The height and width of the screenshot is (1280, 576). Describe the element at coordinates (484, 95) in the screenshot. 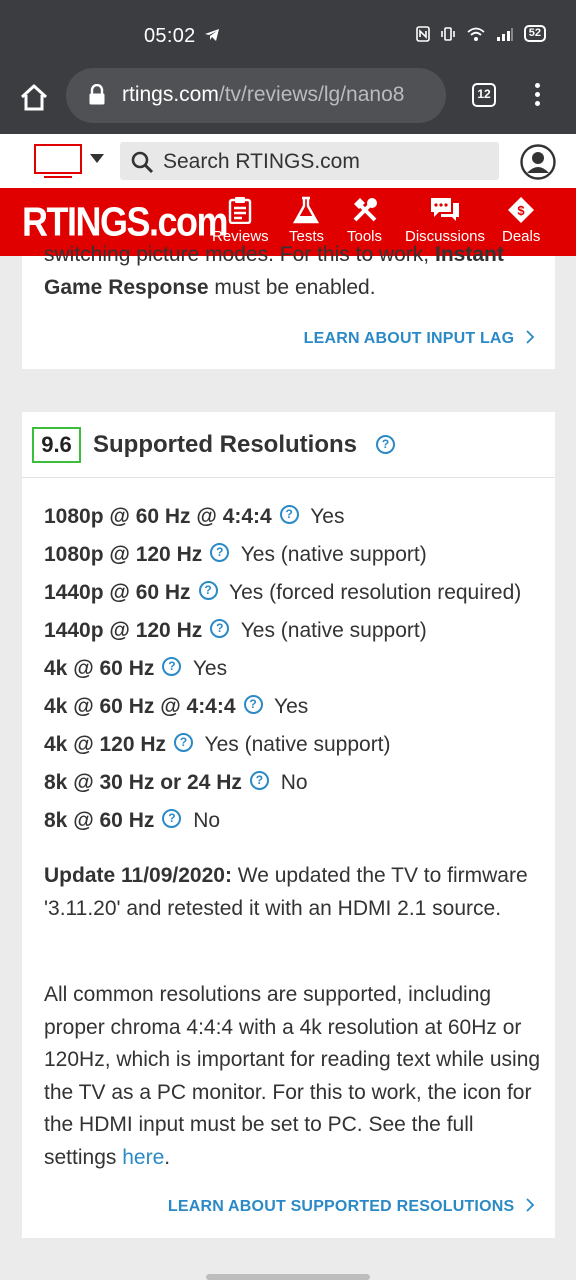

I see `tab-switcher-button: 12` at that location.